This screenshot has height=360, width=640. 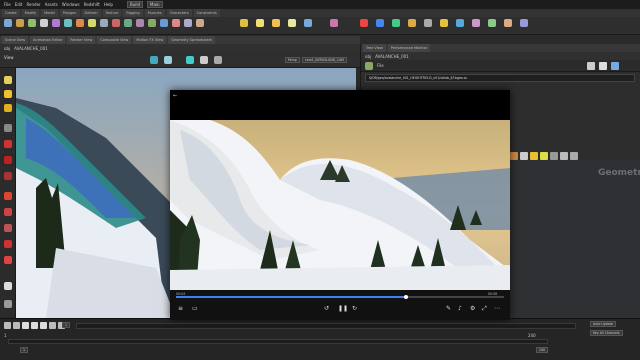 What do you see at coordinates (603, 66) in the screenshot?
I see `help-icon` at bounding box center [603, 66].